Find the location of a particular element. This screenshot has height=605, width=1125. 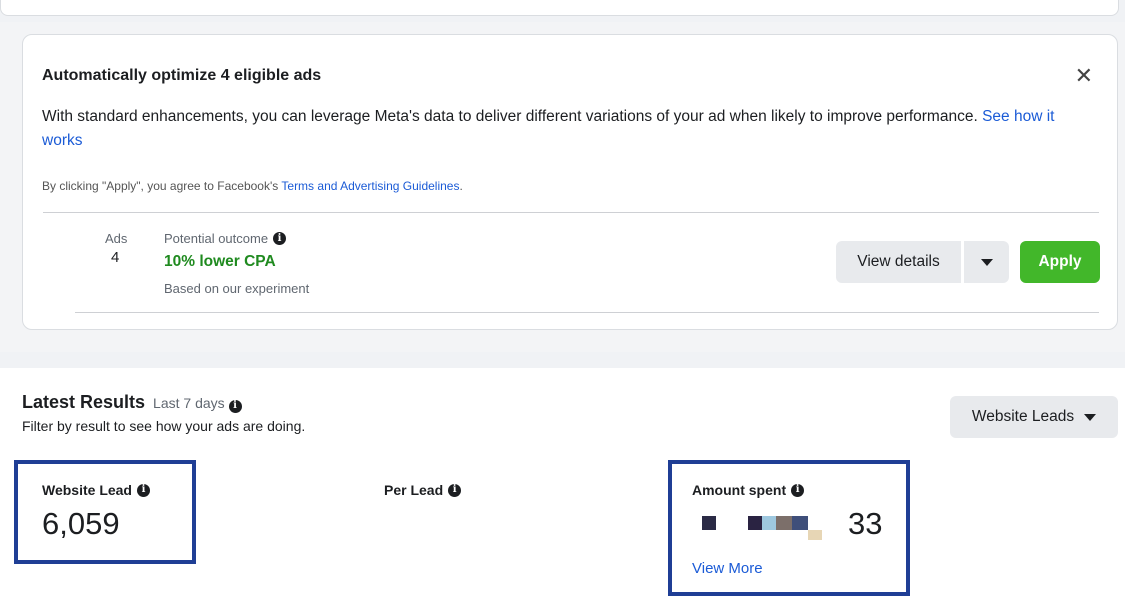

website-lead-label: Website Lead i is located at coordinates (96, 490).